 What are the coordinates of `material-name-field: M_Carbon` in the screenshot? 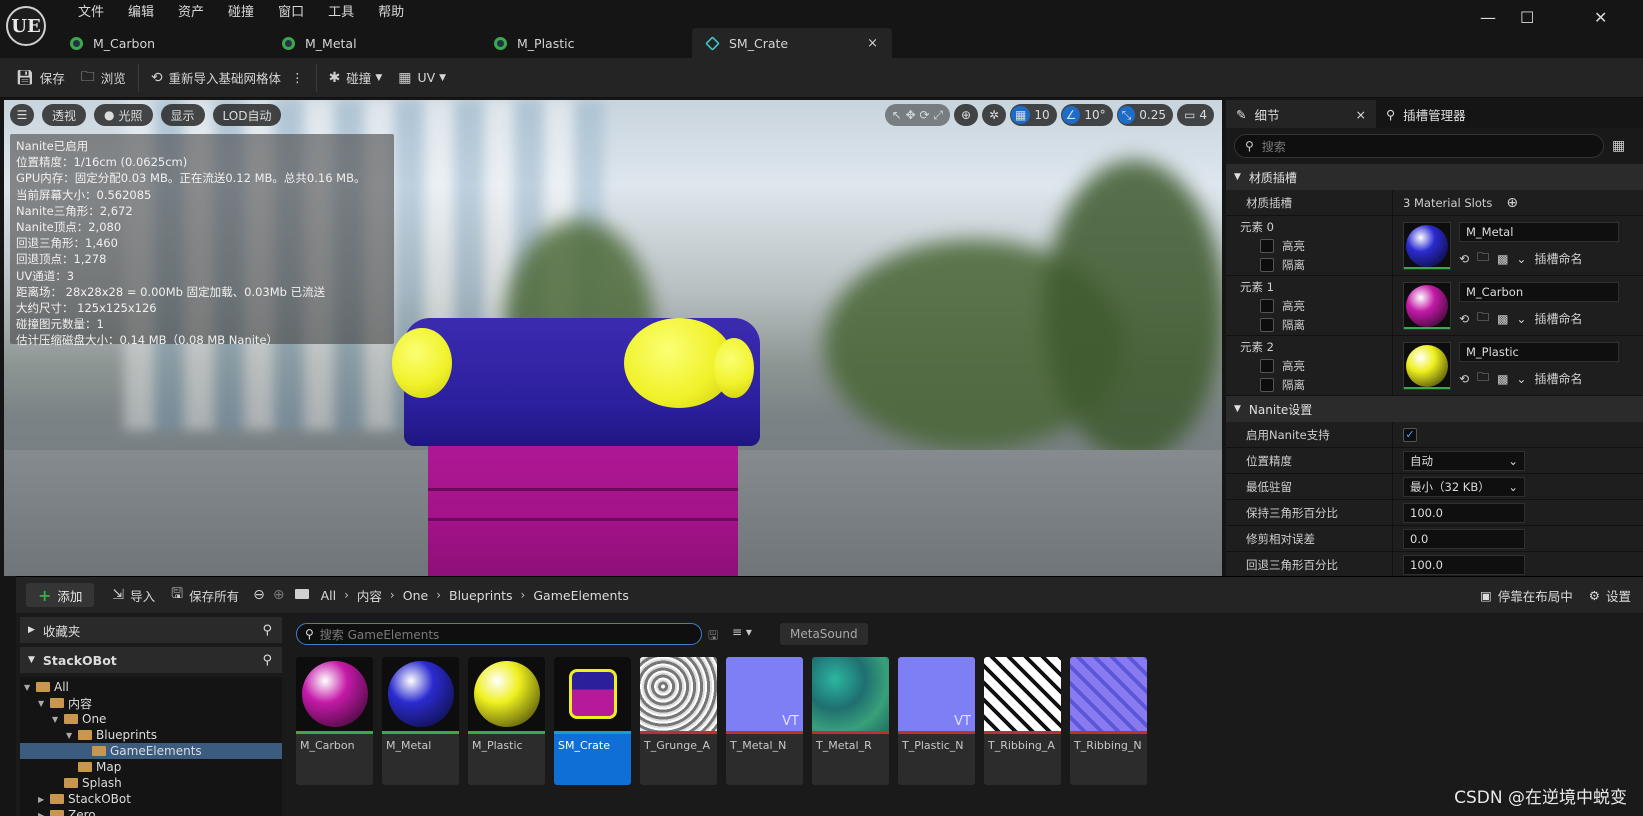 It's located at (1539, 292).